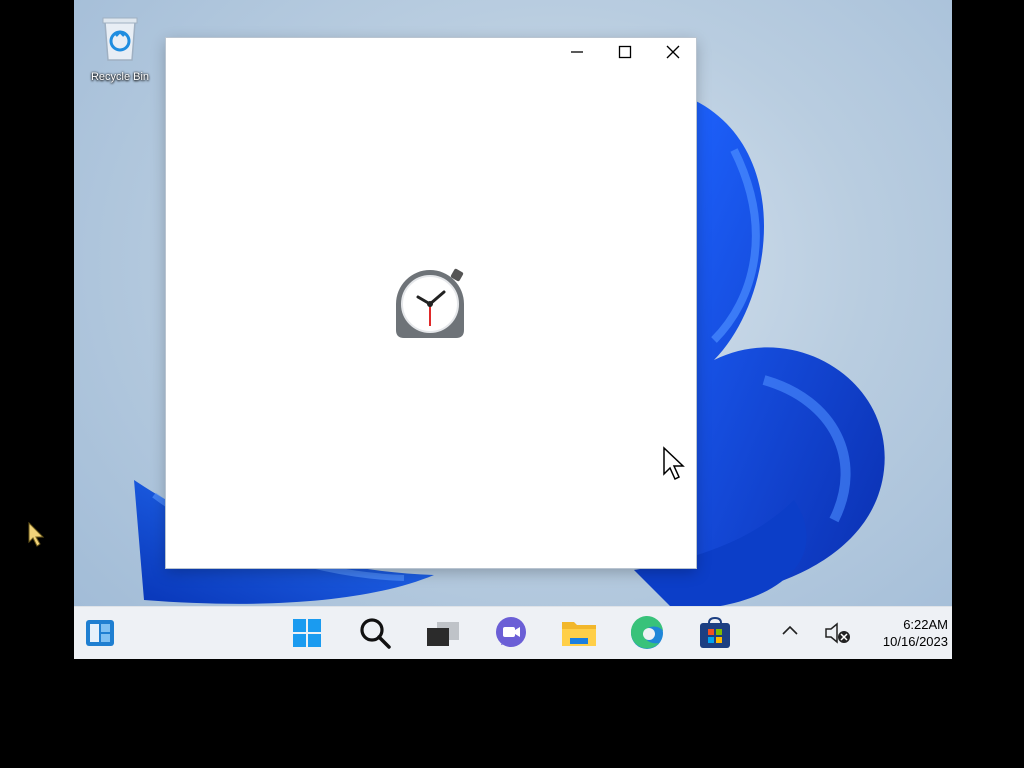 The height and width of the screenshot is (768, 1024). I want to click on tray-time: 6:22AM, so click(925, 624).